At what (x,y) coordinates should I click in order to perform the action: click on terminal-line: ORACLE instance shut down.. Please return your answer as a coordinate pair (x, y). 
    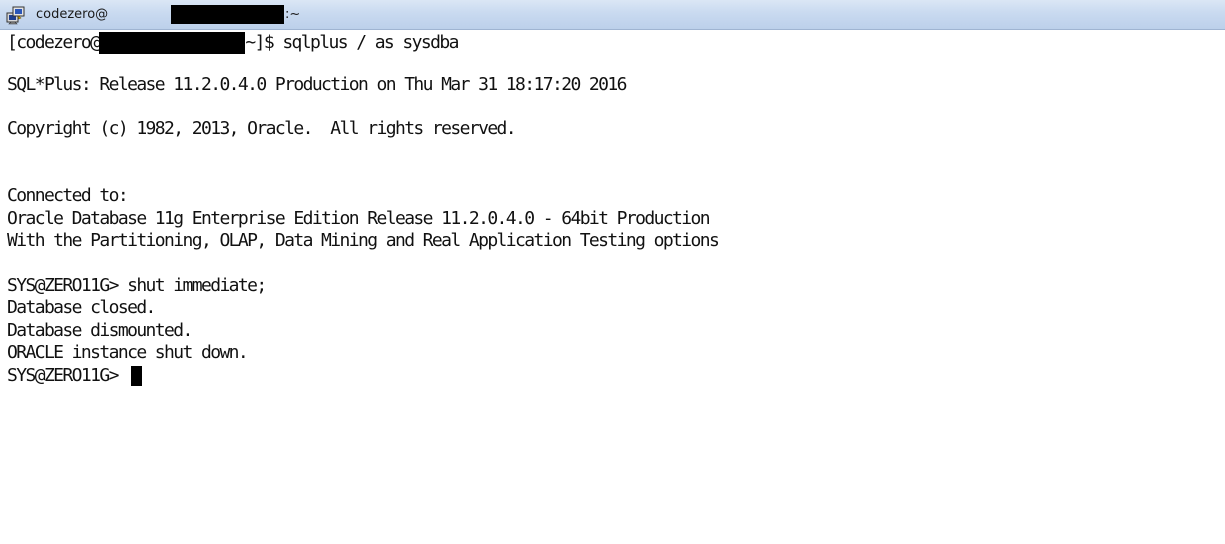
    Looking at the image, I should click on (128, 352).